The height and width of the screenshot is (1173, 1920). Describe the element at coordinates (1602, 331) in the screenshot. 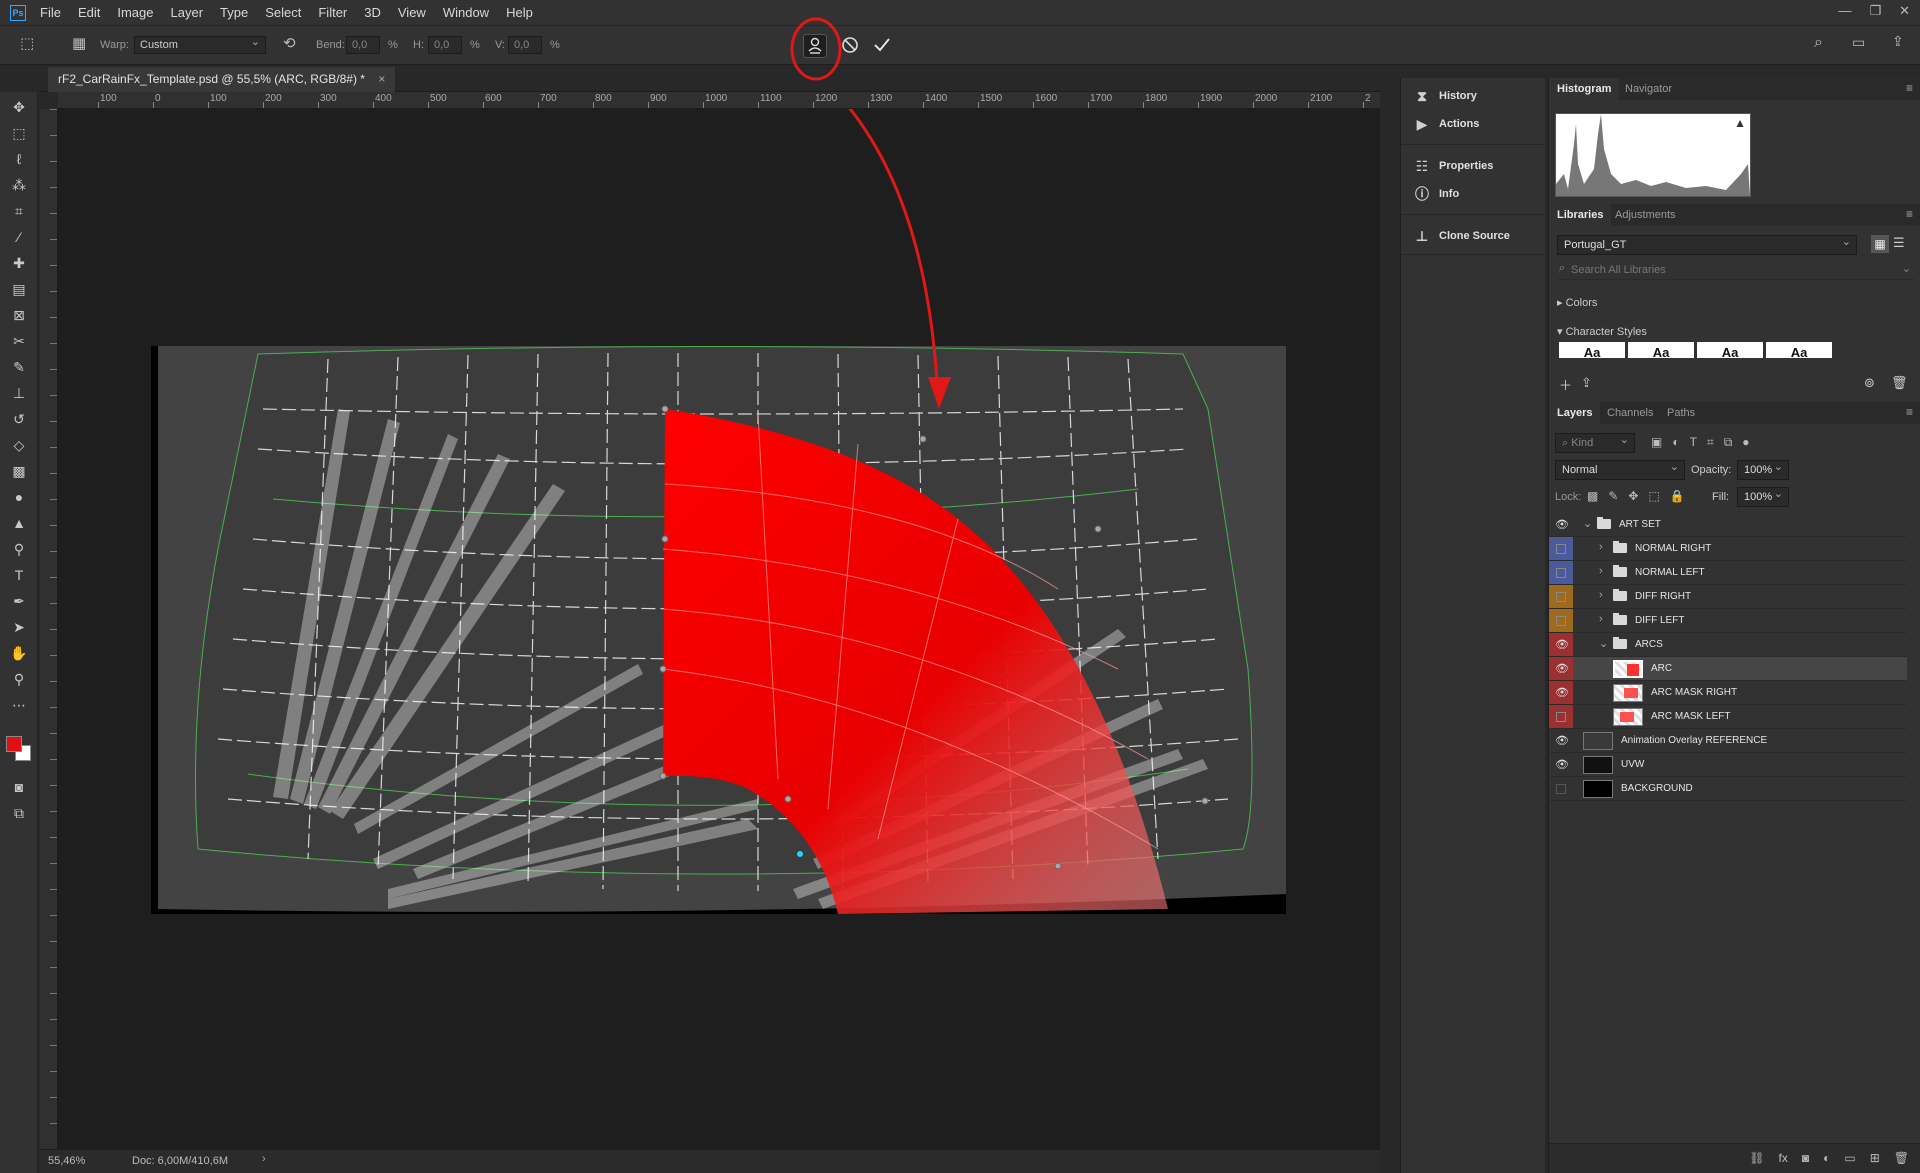

I see `library-section-character-styles: ▾ Character Styles` at that location.